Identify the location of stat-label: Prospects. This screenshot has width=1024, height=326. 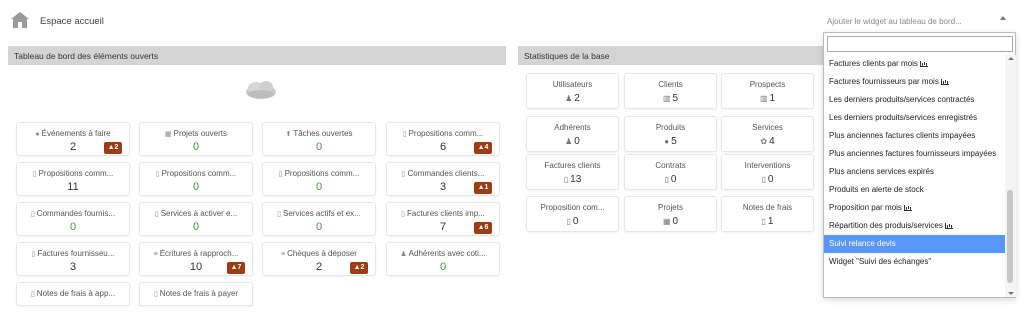
(767, 84).